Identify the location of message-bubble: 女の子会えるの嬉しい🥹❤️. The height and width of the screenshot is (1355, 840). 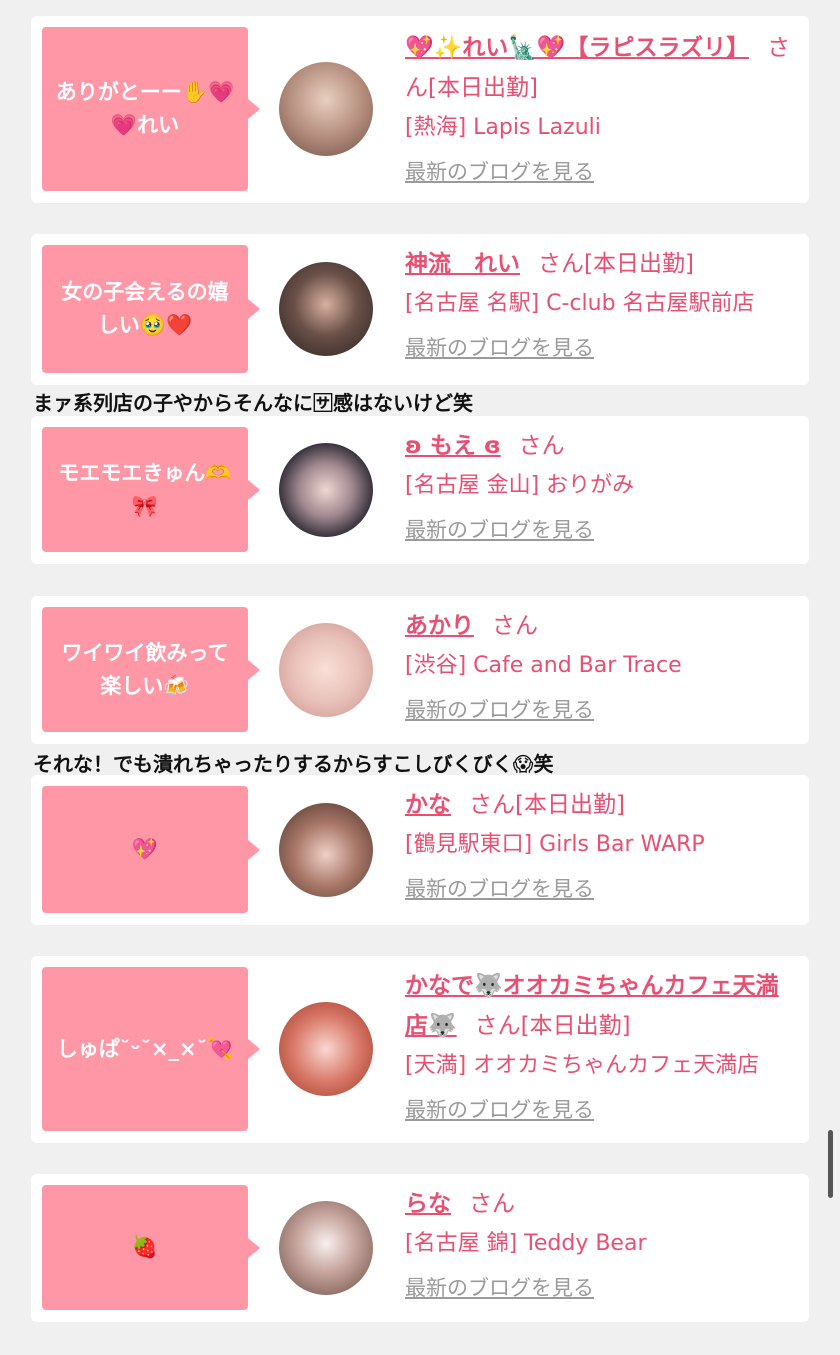
(151, 309).